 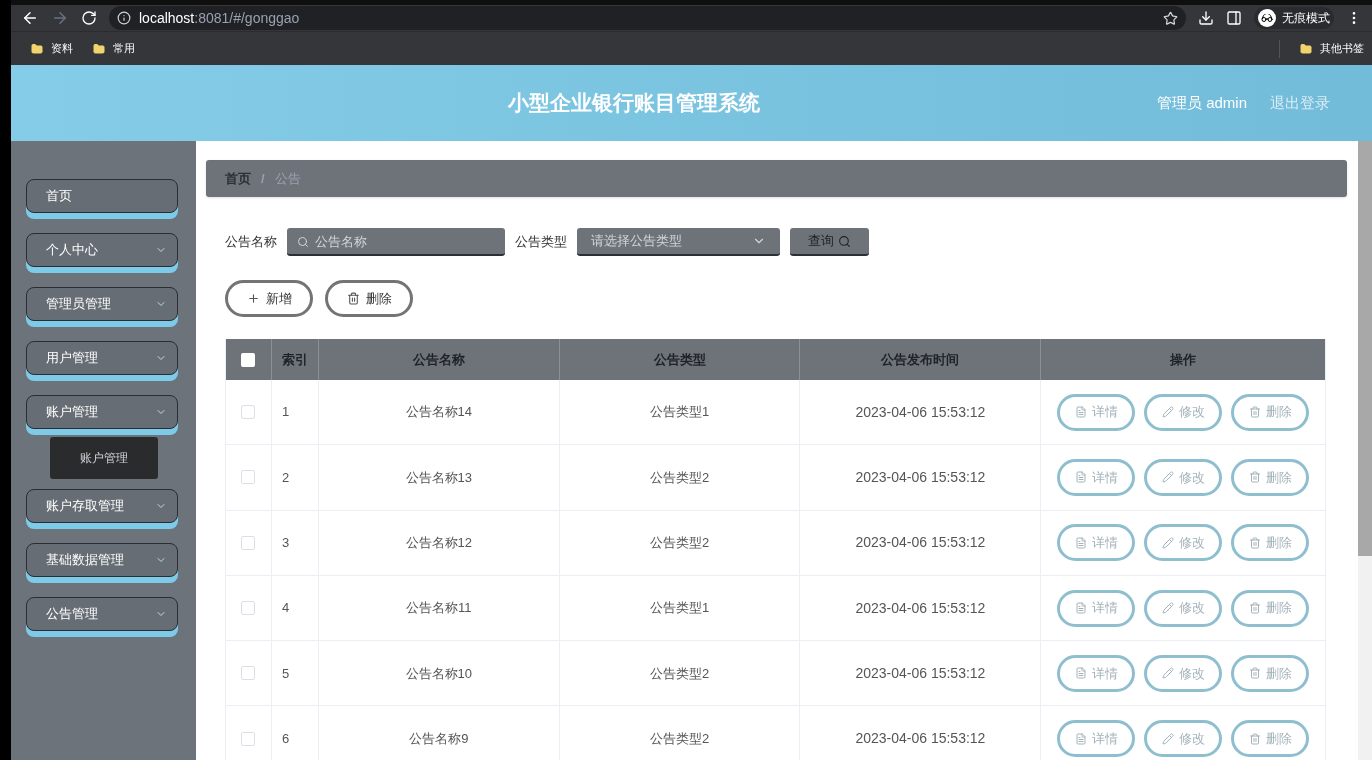 What do you see at coordinates (1365, 450) in the screenshot?
I see `scrollbar` at bounding box center [1365, 450].